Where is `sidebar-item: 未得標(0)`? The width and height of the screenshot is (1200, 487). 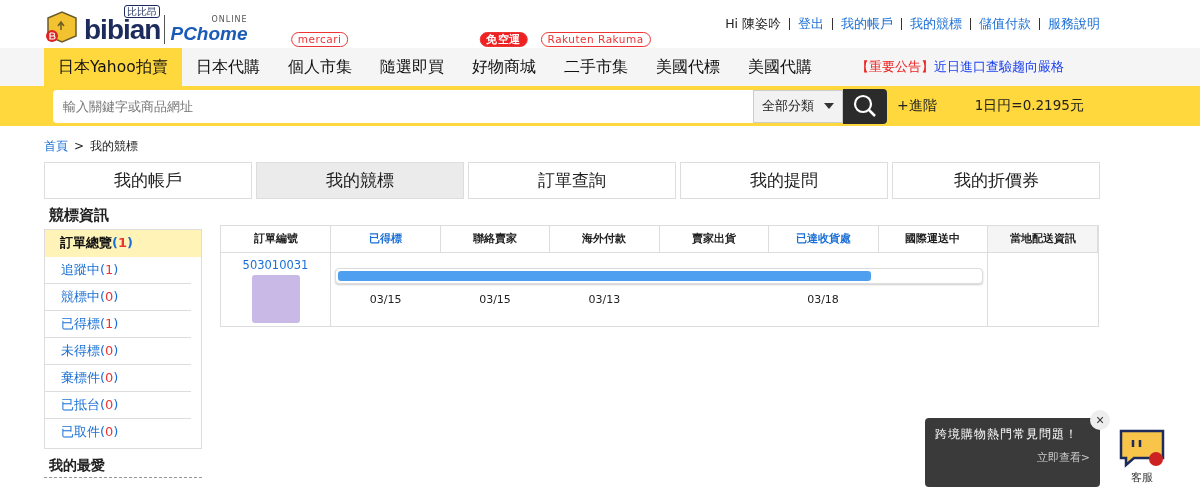 sidebar-item: 未得標(0) is located at coordinates (118, 351).